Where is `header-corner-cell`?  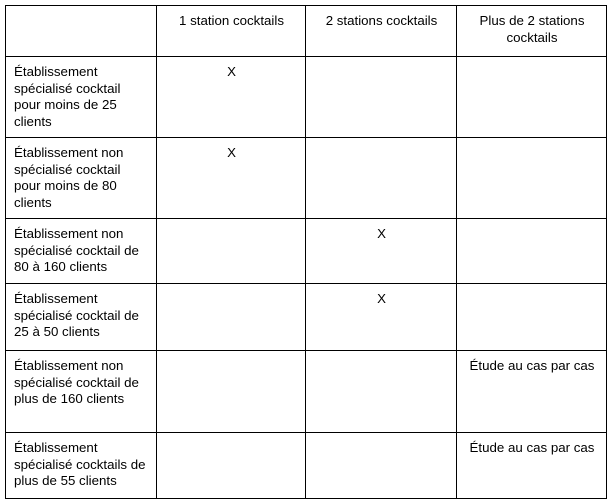 header-corner-cell is located at coordinates (81, 31).